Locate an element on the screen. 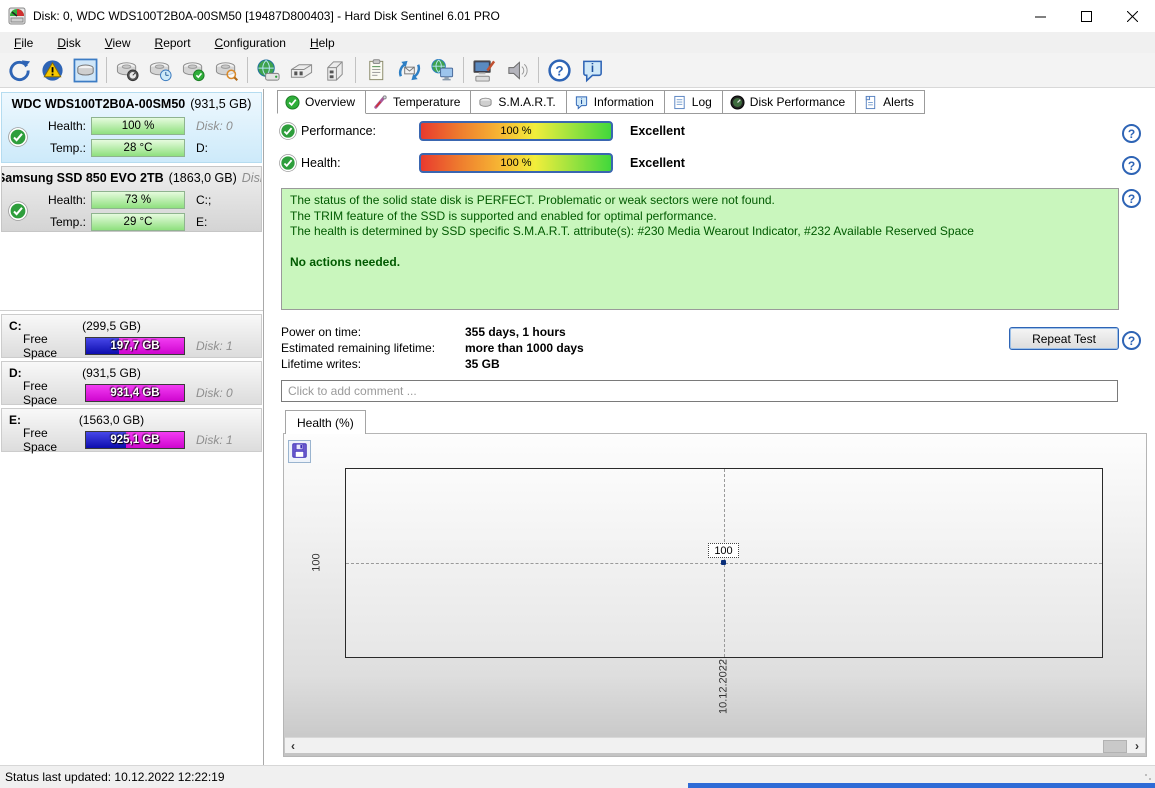  status-warning-icon is located at coordinates (52, 70).